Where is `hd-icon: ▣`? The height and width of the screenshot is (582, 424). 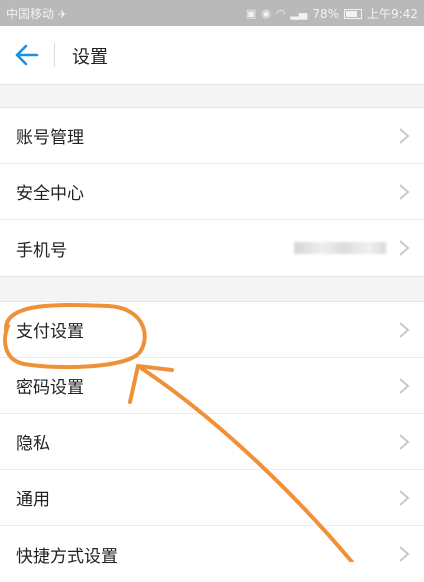
hd-icon: ▣ is located at coordinates (251, 13).